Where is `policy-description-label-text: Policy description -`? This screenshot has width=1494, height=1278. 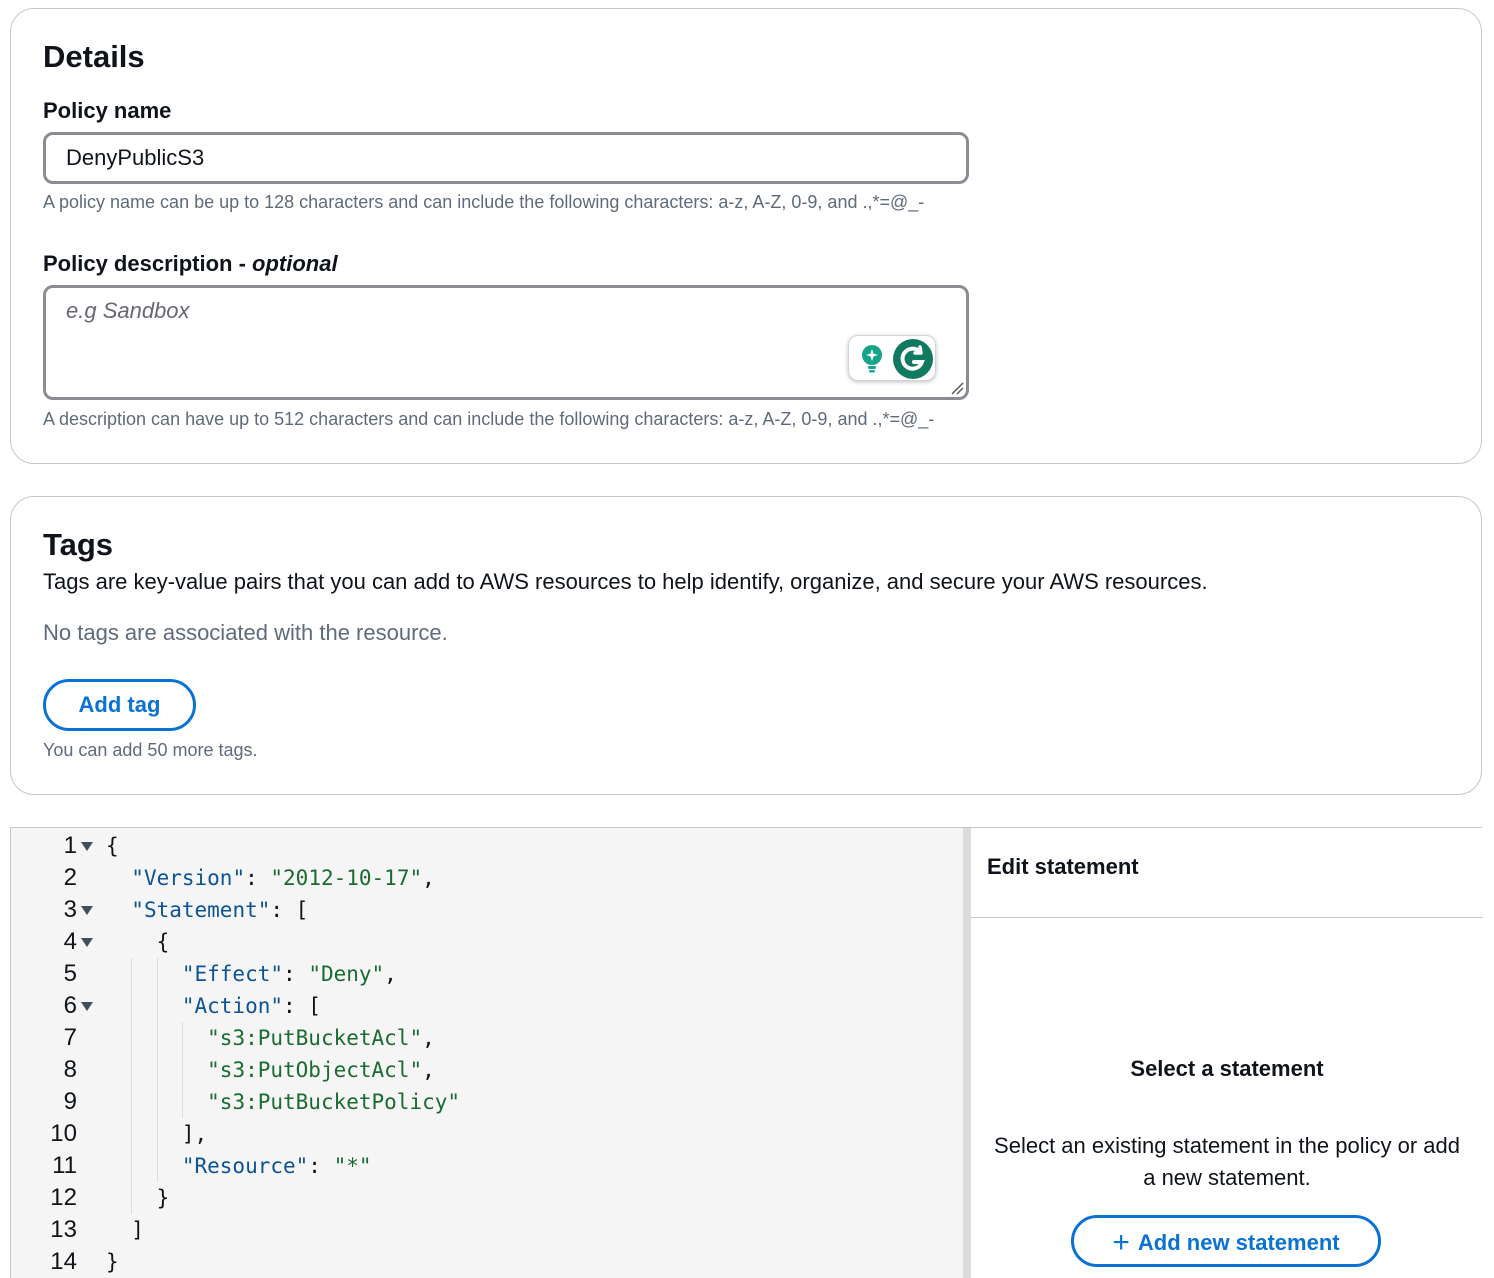 policy-description-label-text: Policy description - is located at coordinates (148, 263).